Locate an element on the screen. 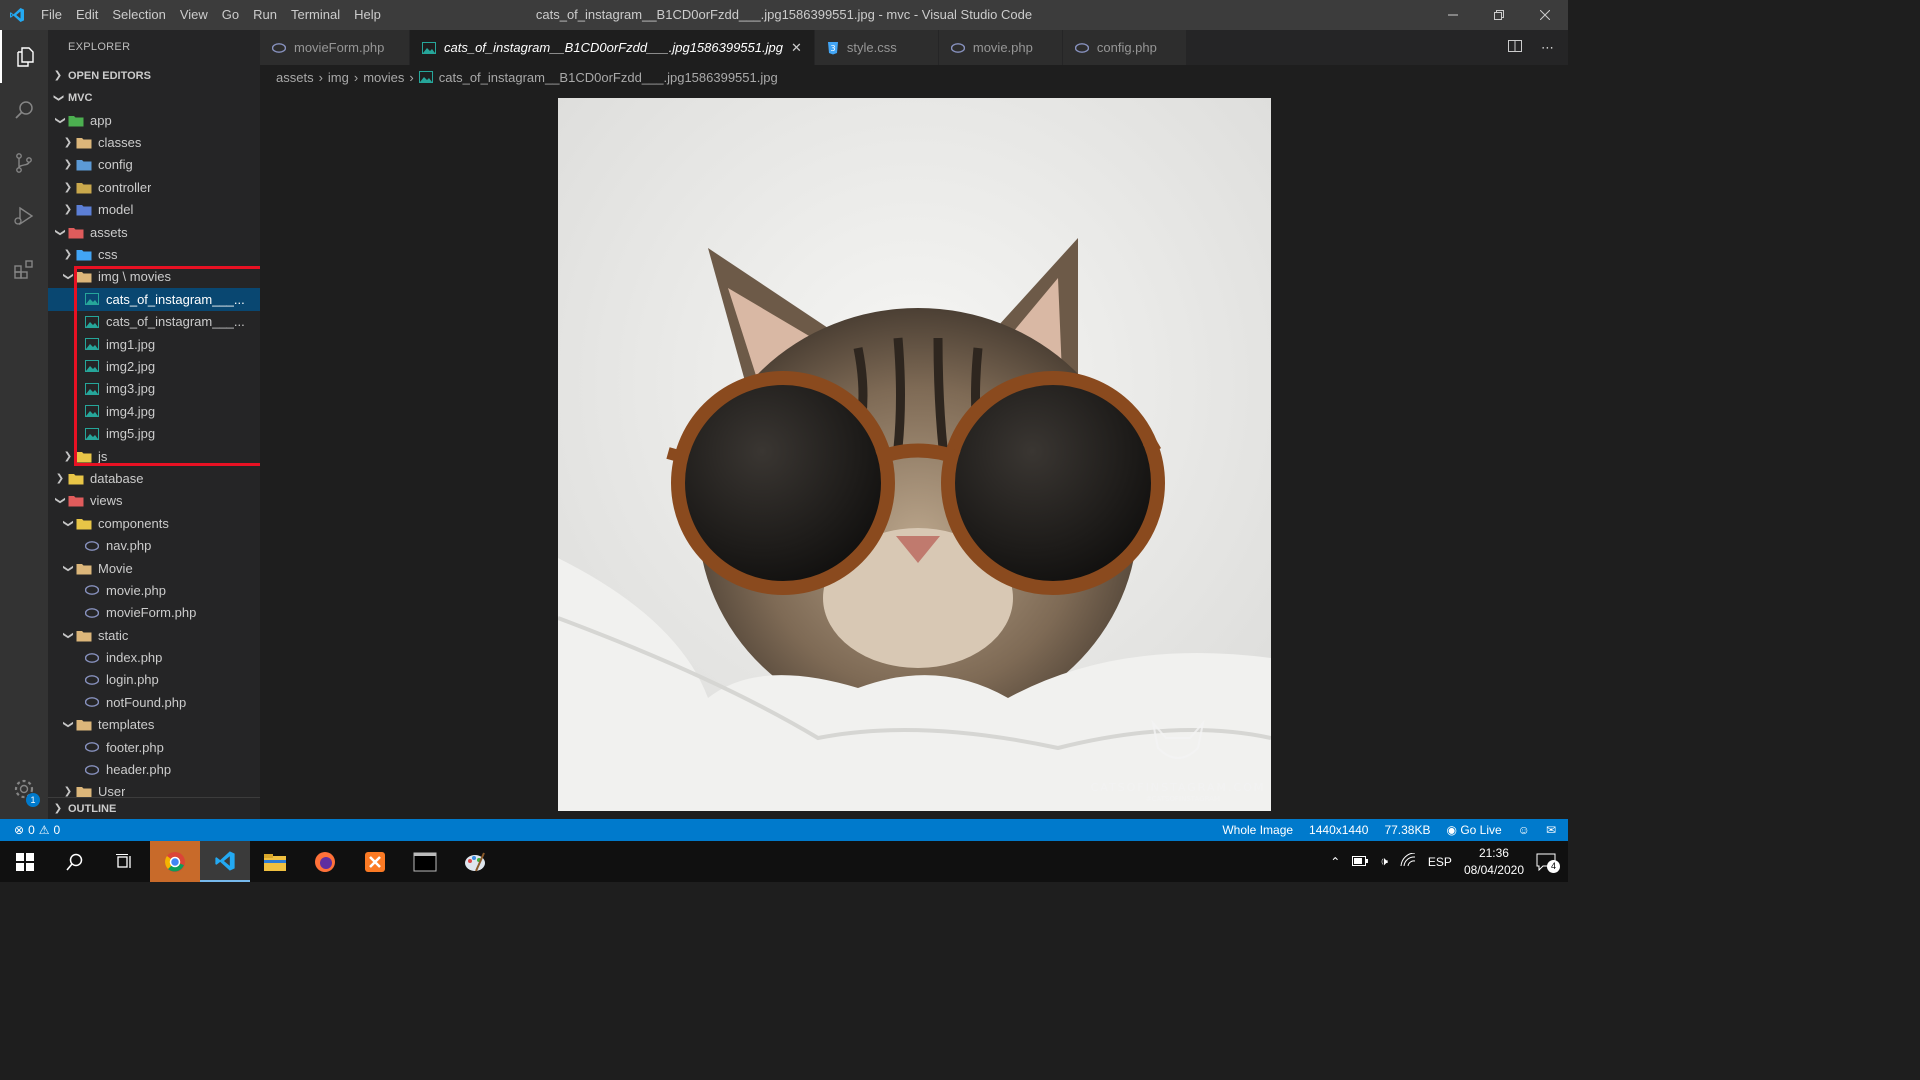 This screenshot has width=1920, height=1080. tree-file-item: footer.php is located at coordinates (154, 747).